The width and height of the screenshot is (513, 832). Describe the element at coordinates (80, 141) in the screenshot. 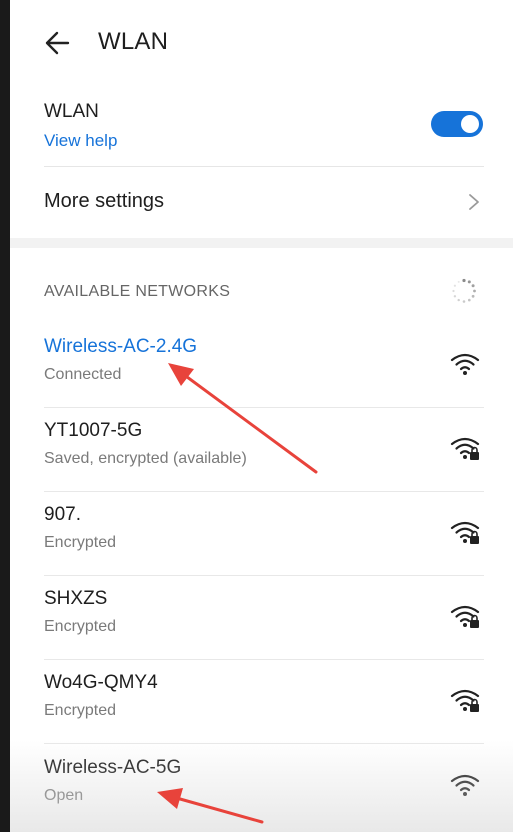

I see `view-help-link: View help` at that location.